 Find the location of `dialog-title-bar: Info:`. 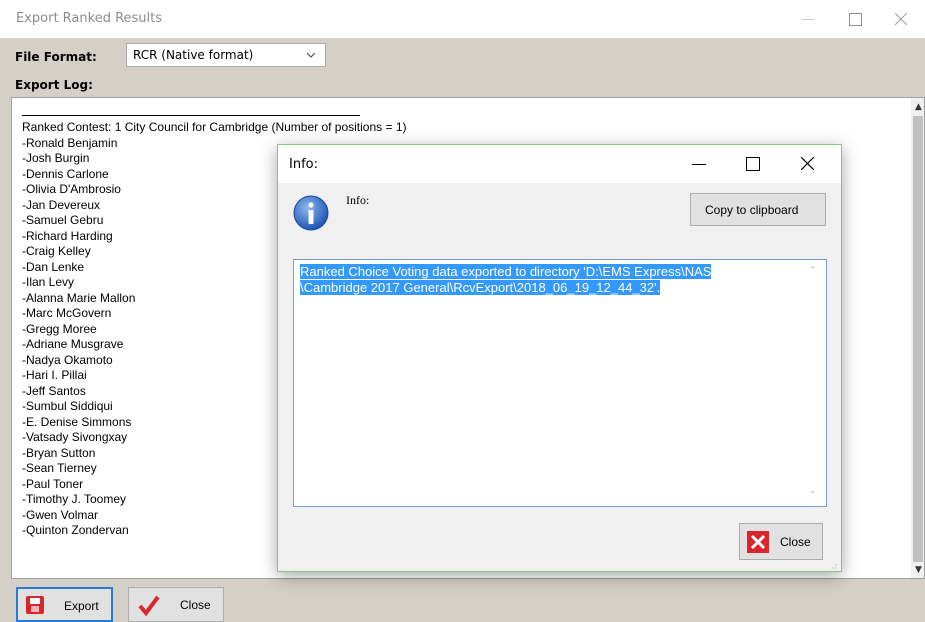

dialog-title-bar: Info: is located at coordinates (559, 164).